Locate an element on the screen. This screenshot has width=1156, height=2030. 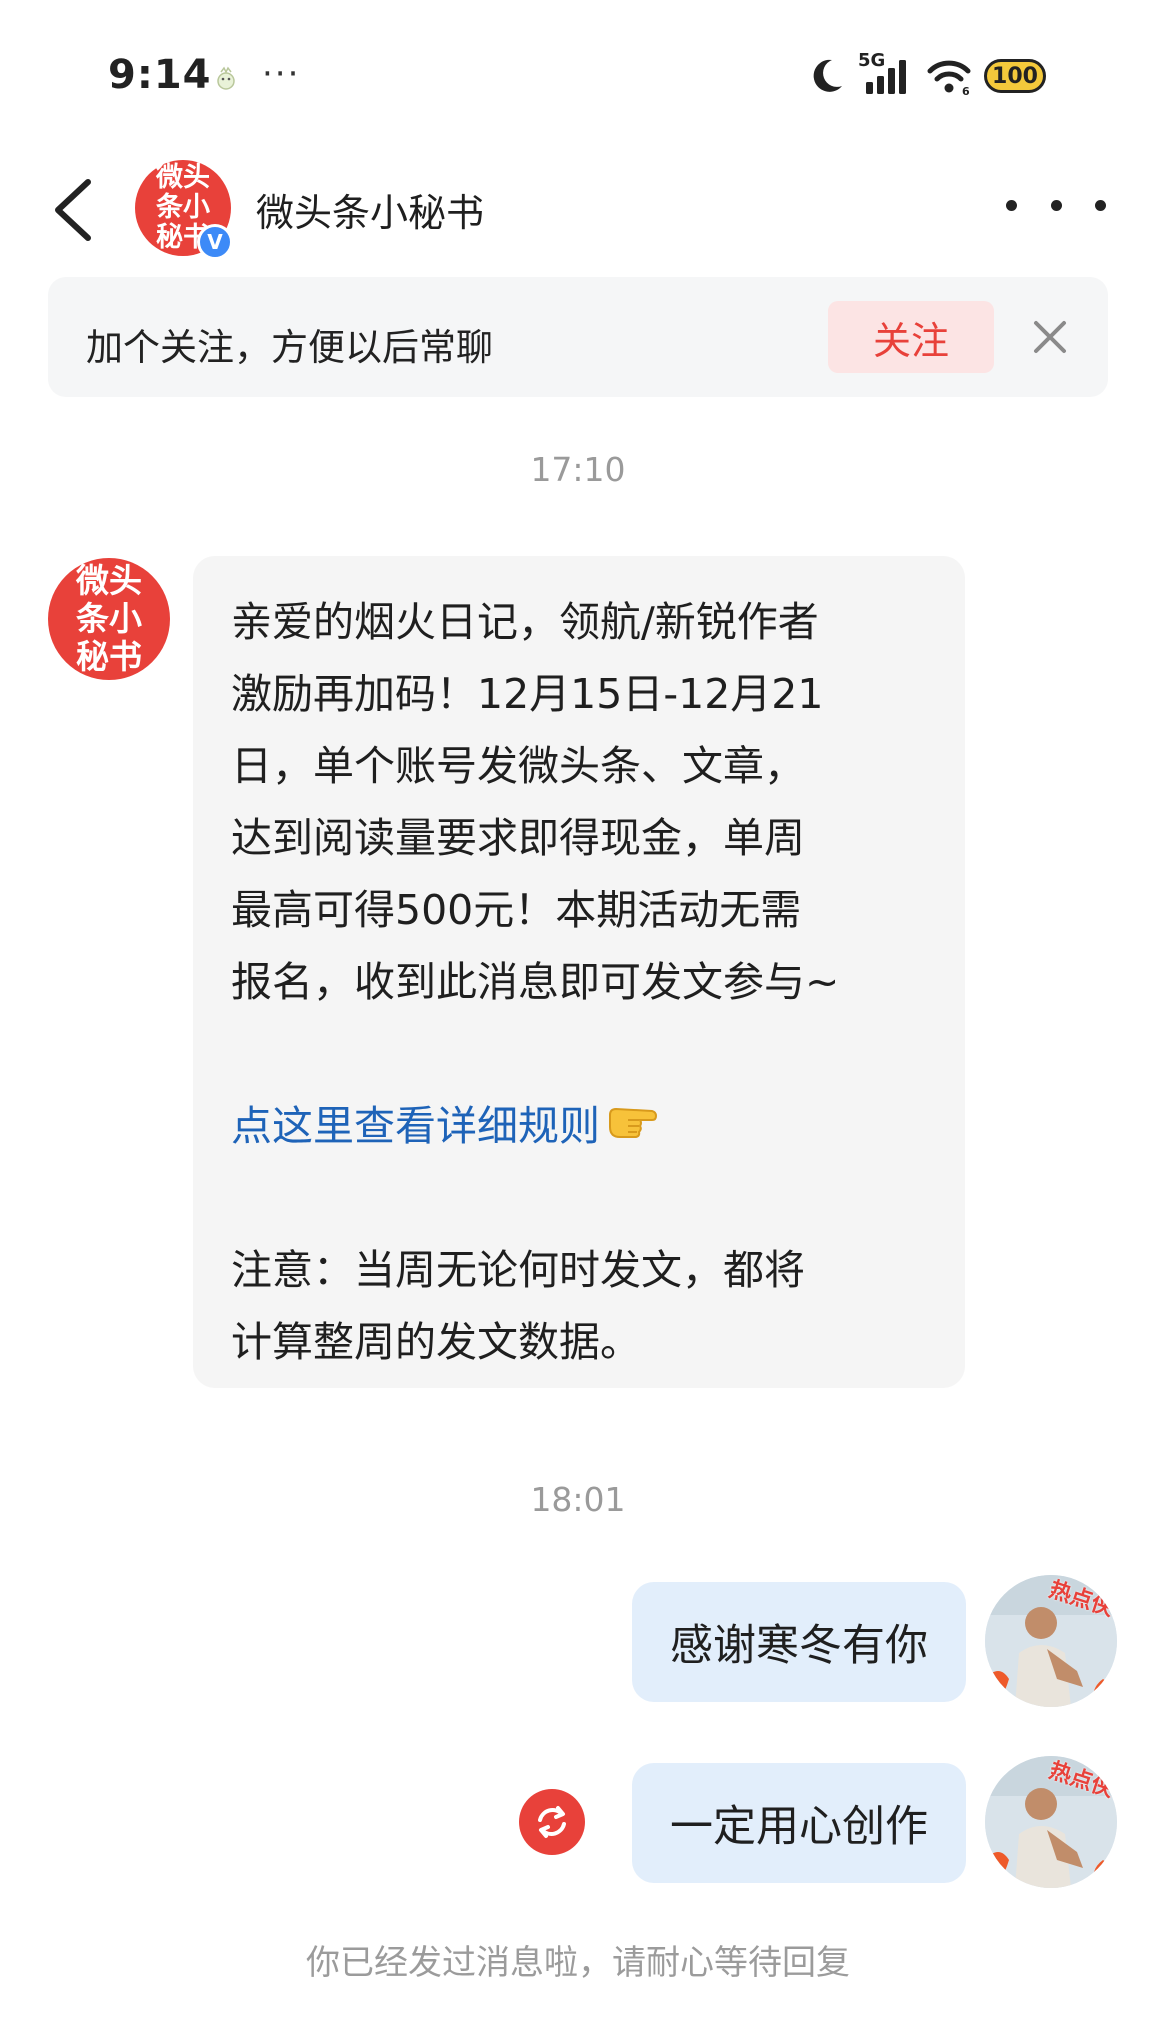
notification-app-icon is located at coordinates (226, 78).